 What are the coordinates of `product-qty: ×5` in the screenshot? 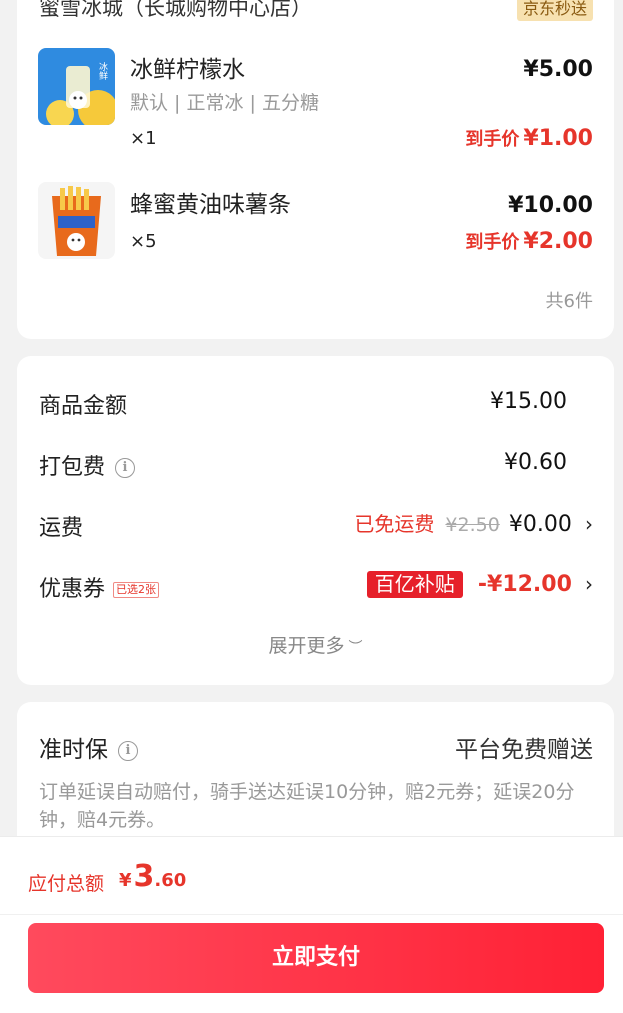 It's located at (143, 241).